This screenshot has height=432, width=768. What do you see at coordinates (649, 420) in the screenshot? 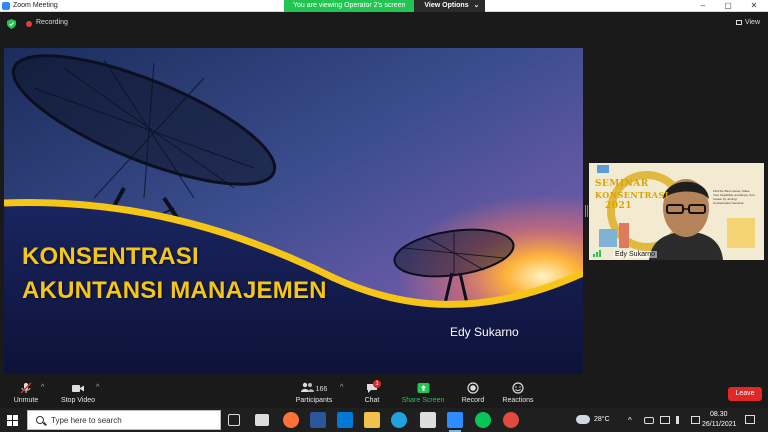
I see `cloud-sync-icon` at bounding box center [649, 420].